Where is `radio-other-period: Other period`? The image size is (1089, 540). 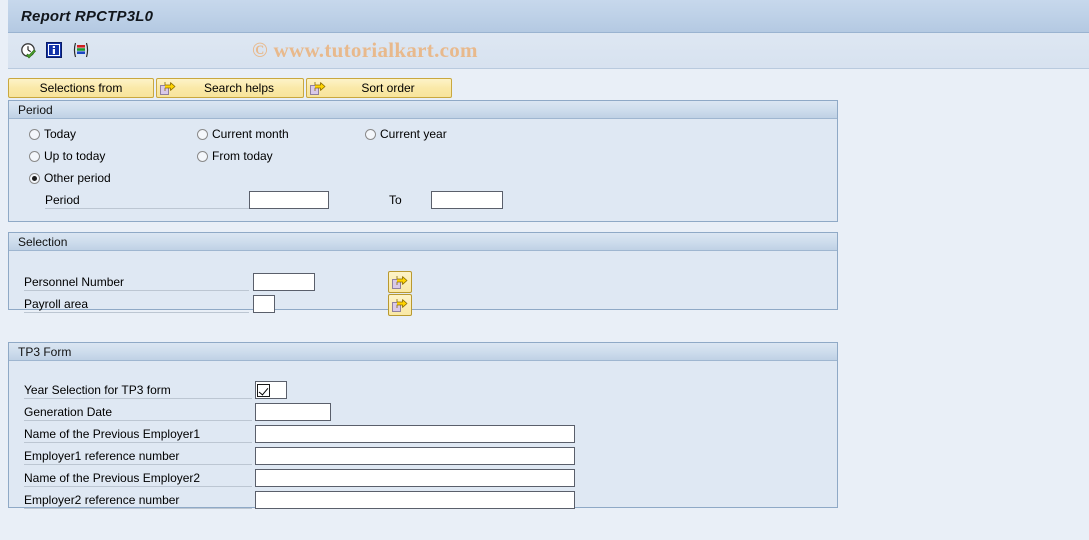 radio-other-period: Other period is located at coordinates (70, 178).